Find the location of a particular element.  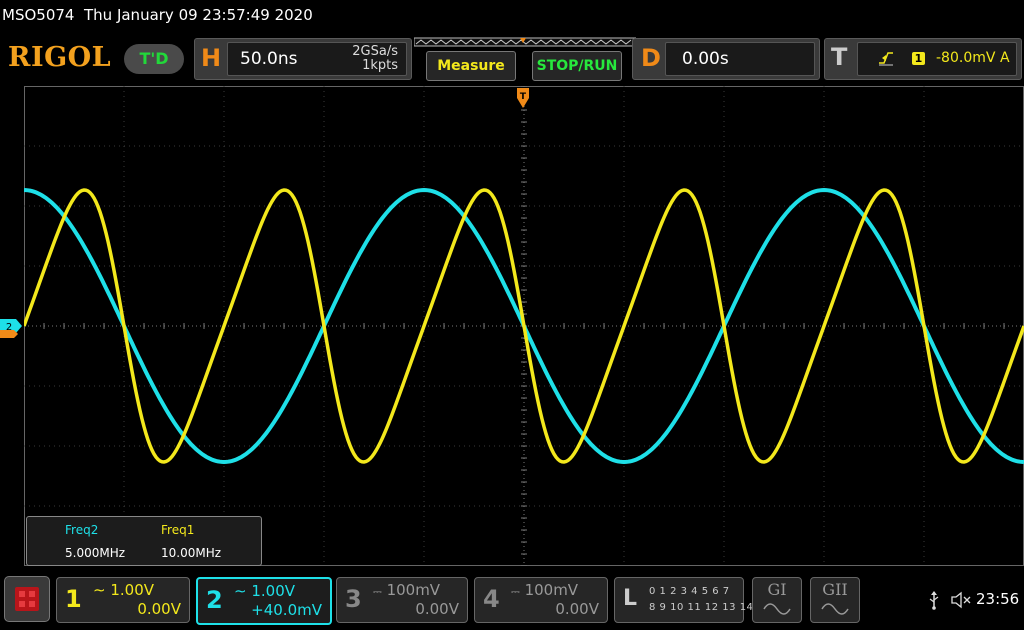

trigger-position-marker: T is located at coordinates (523, 99).